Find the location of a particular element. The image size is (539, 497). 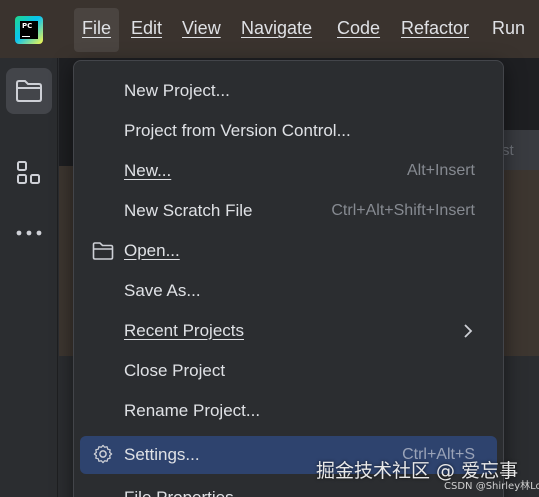

more-icon is located at coordinates (29, 233).